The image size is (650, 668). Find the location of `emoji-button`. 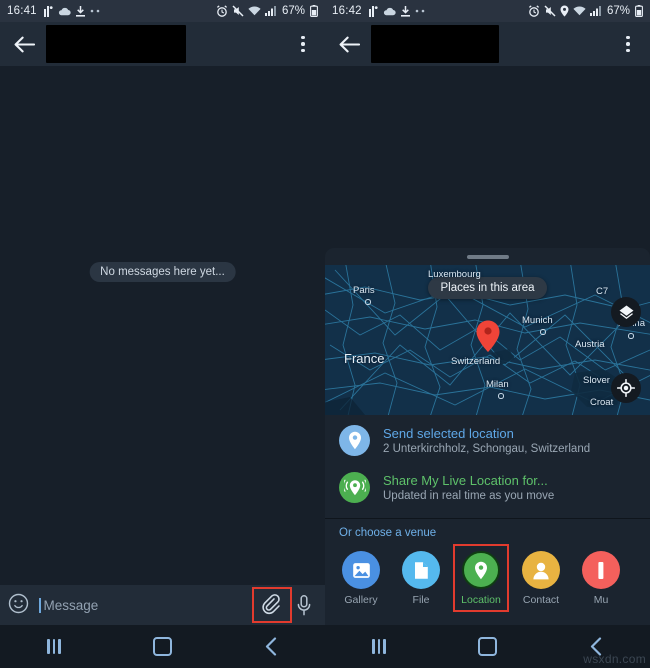

emoji-button is located at coordinates (20, 605).